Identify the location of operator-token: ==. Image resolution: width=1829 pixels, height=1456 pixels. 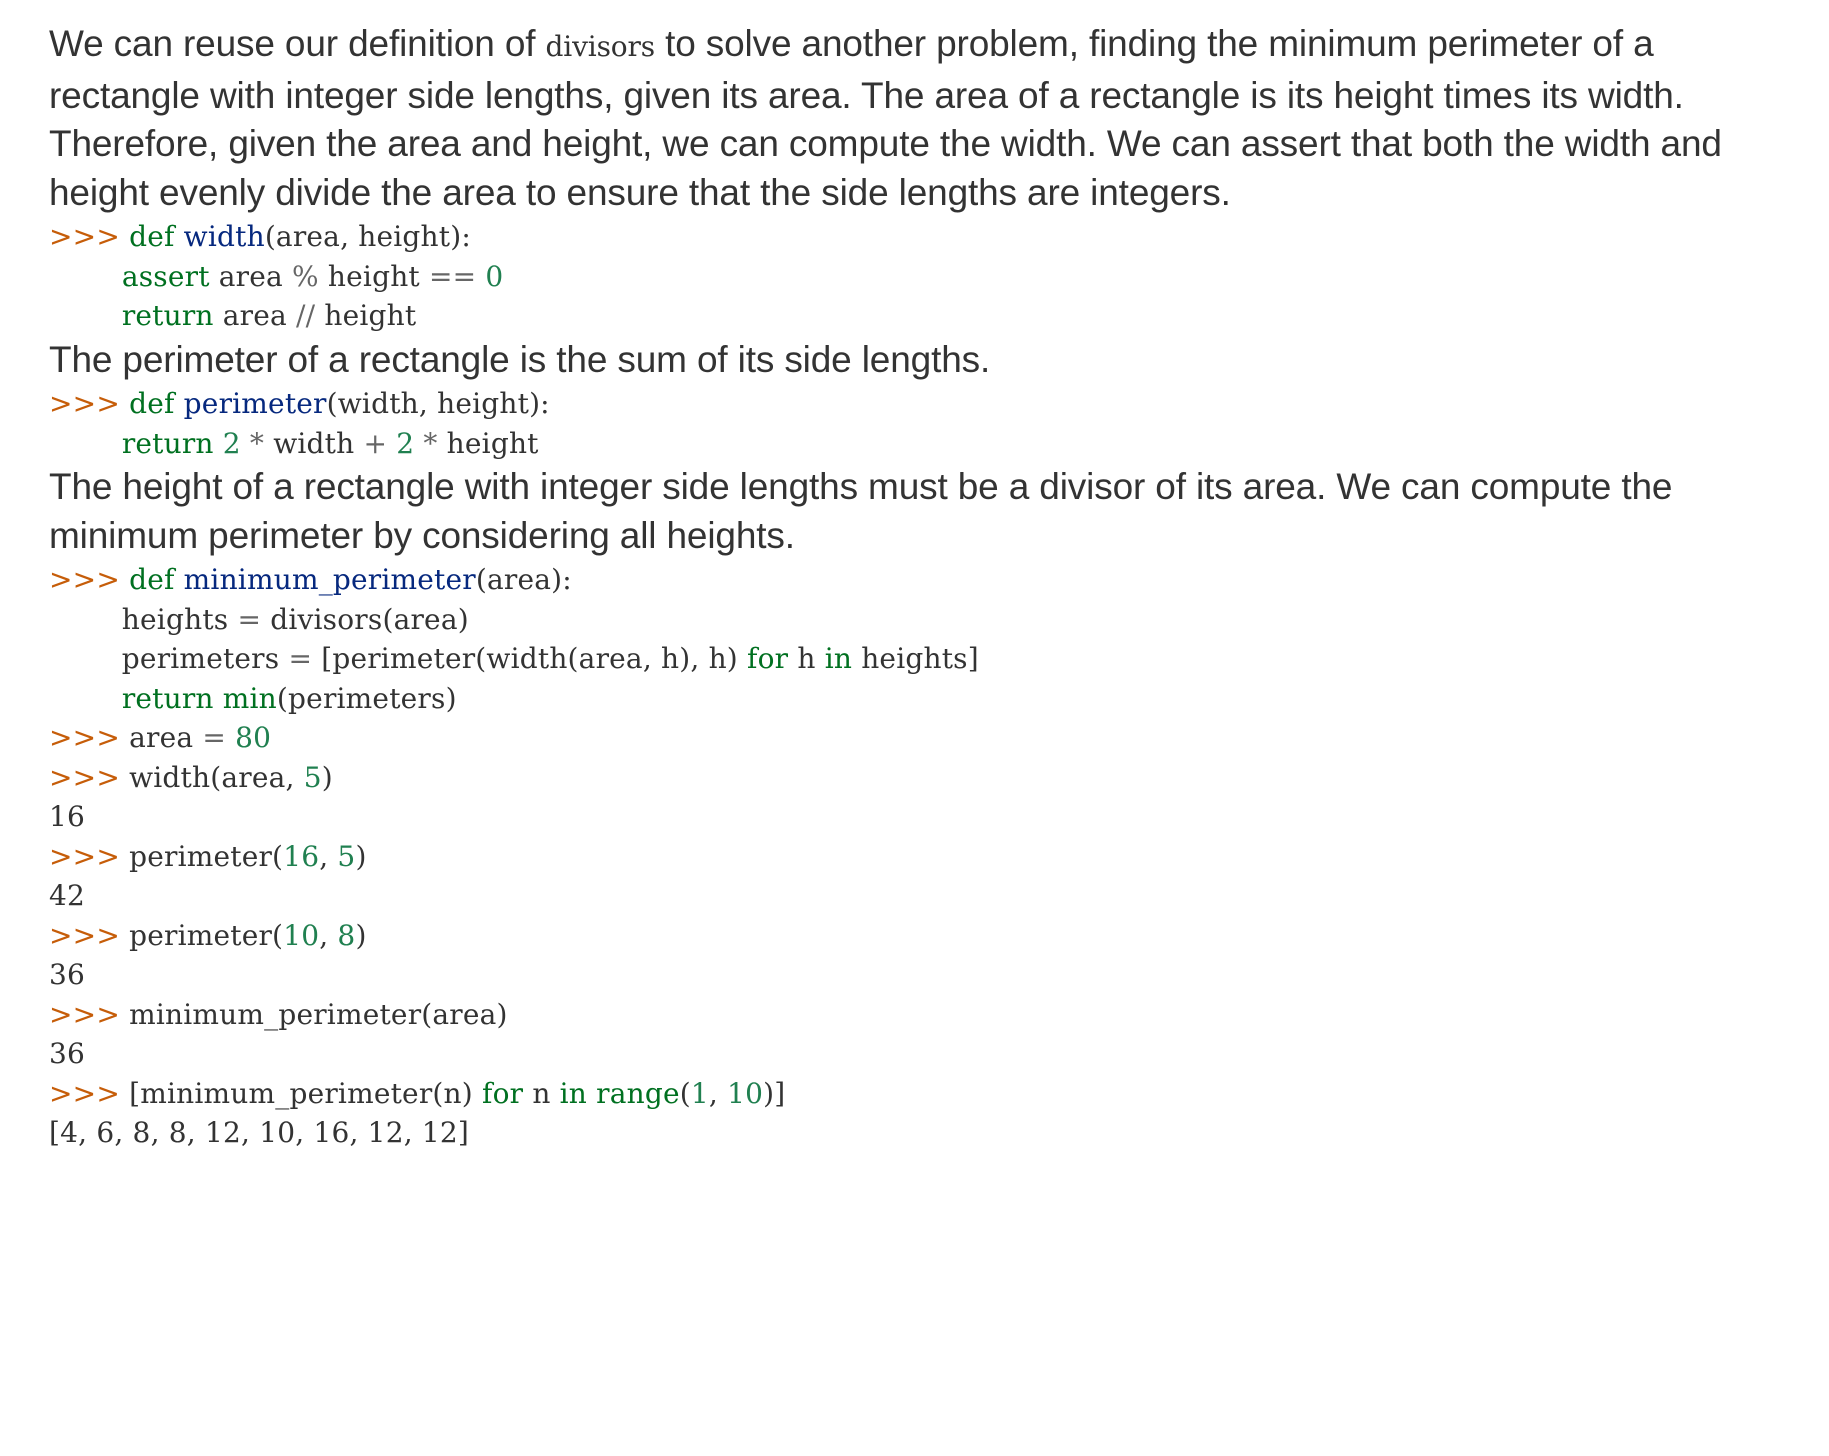
(452, 276).